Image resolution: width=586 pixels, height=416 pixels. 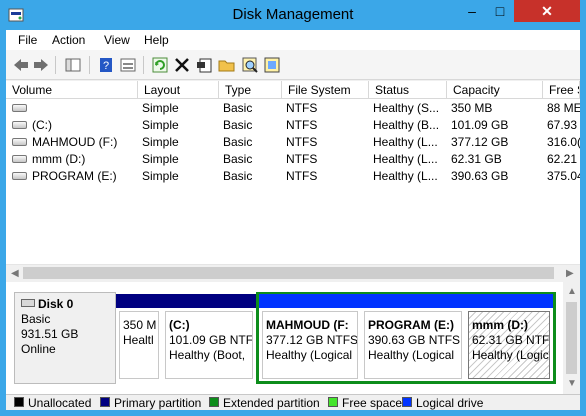 I want to click on legend-primary-partition: Primary partition, so click(x=150, y=403).